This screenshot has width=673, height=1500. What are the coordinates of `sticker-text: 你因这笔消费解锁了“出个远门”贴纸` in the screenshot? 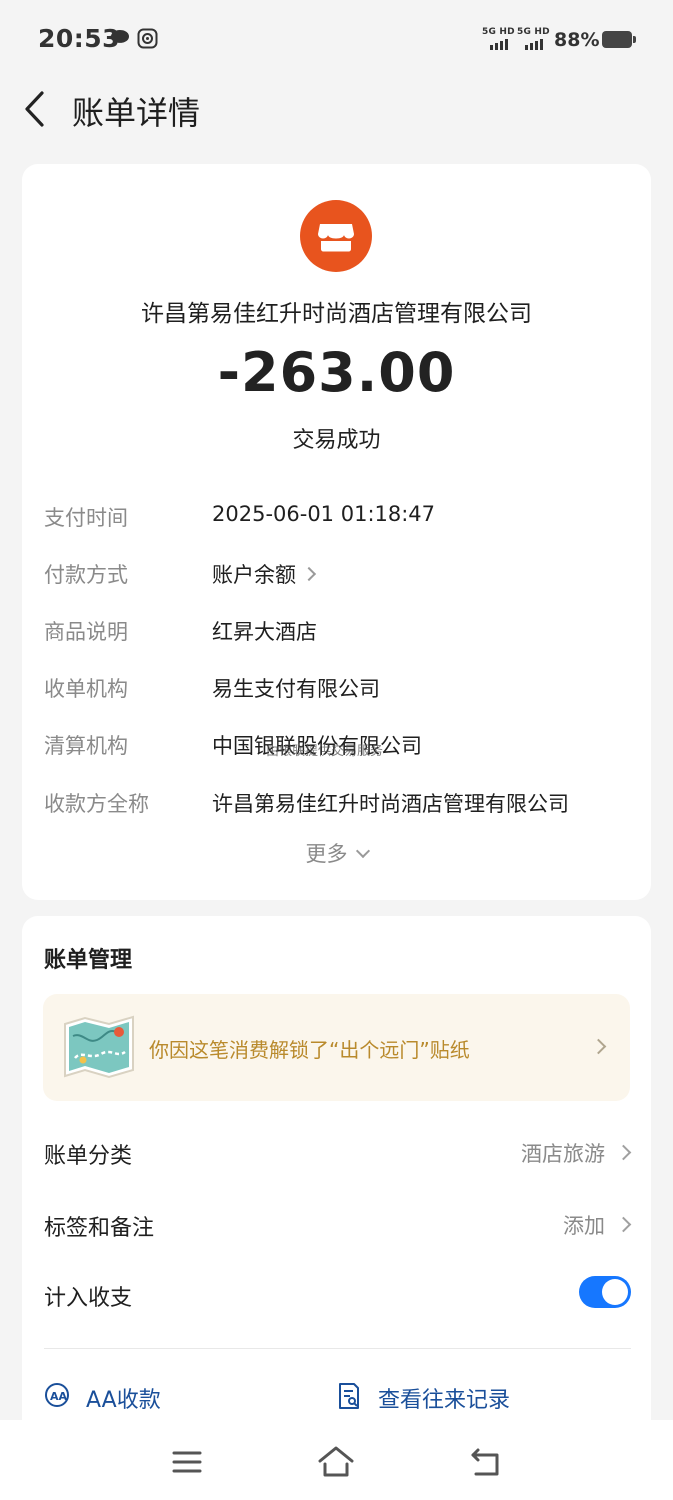 It's located at (309, 1048).